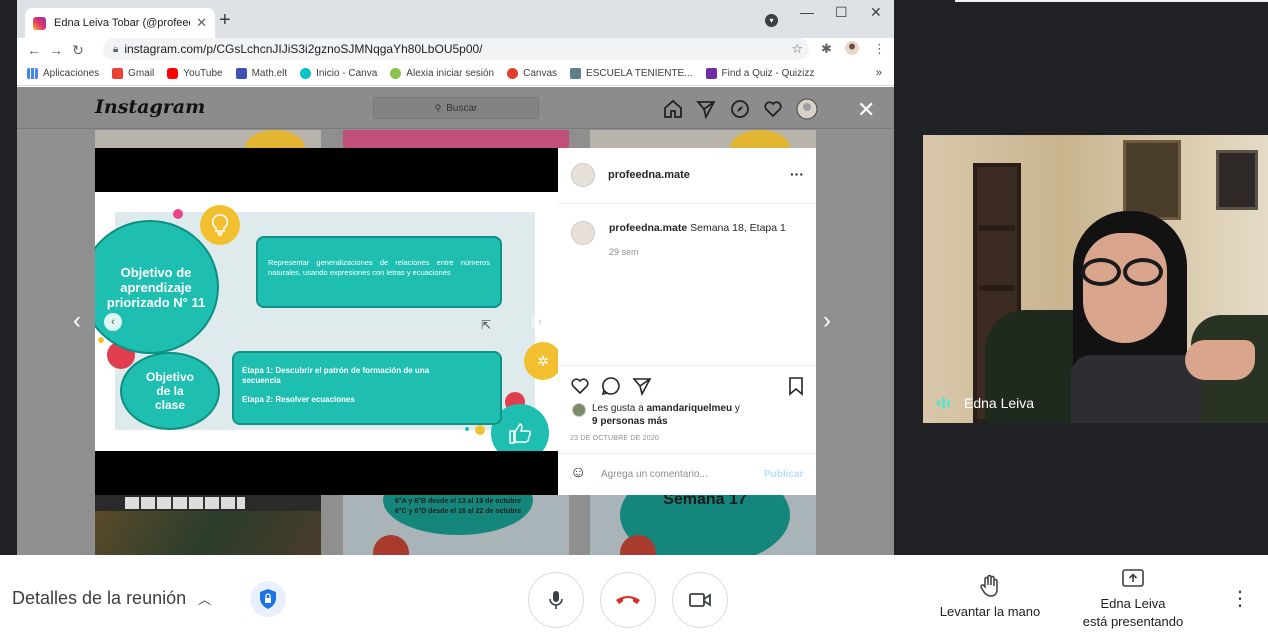 The image size is (1268, 643). What do you see at coordinates (690, 408) in the screenshot?
I see `likes-user: amandariquelmeu` at bounding box center [690, 408].